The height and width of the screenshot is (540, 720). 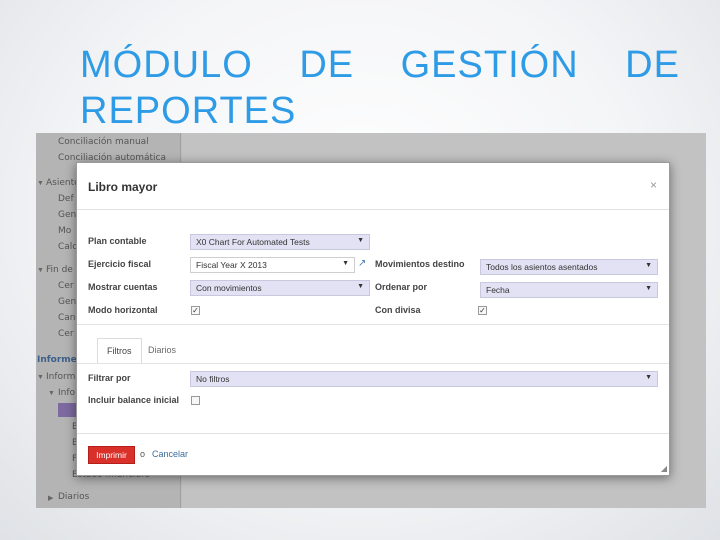 What do you see at coordinates (166, 65) in the screenshot?
I see `title-word: MÓDULO` at bounding box center [166, 65].